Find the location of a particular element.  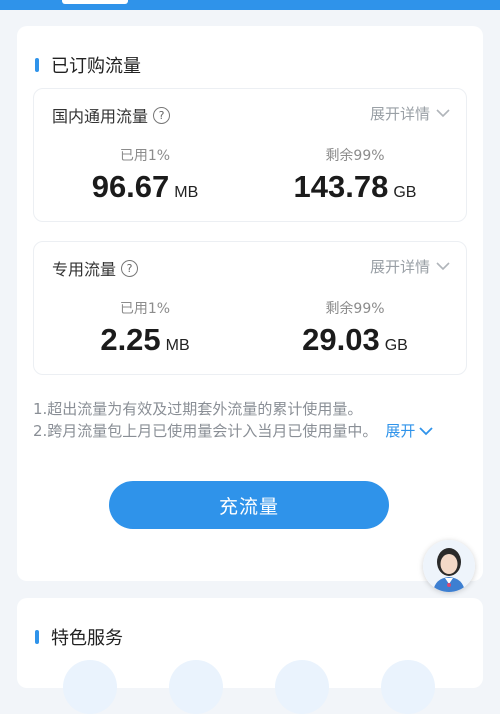

note-text: 2.跨月流量包上月已使用量会计入当月已使用量中。 is located at coordinates (205, 431).